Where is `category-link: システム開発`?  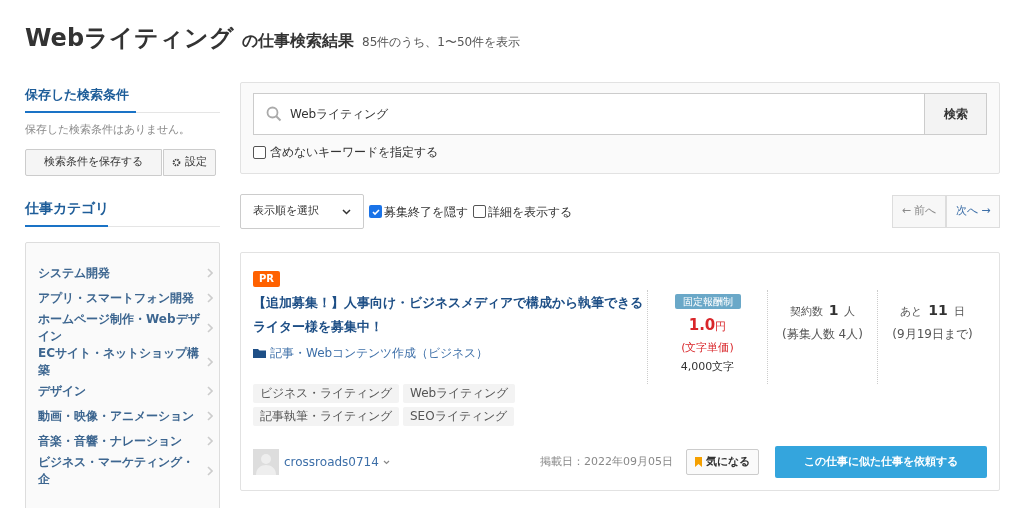 category-link: システム開発 is located at coordinates (119, 273).